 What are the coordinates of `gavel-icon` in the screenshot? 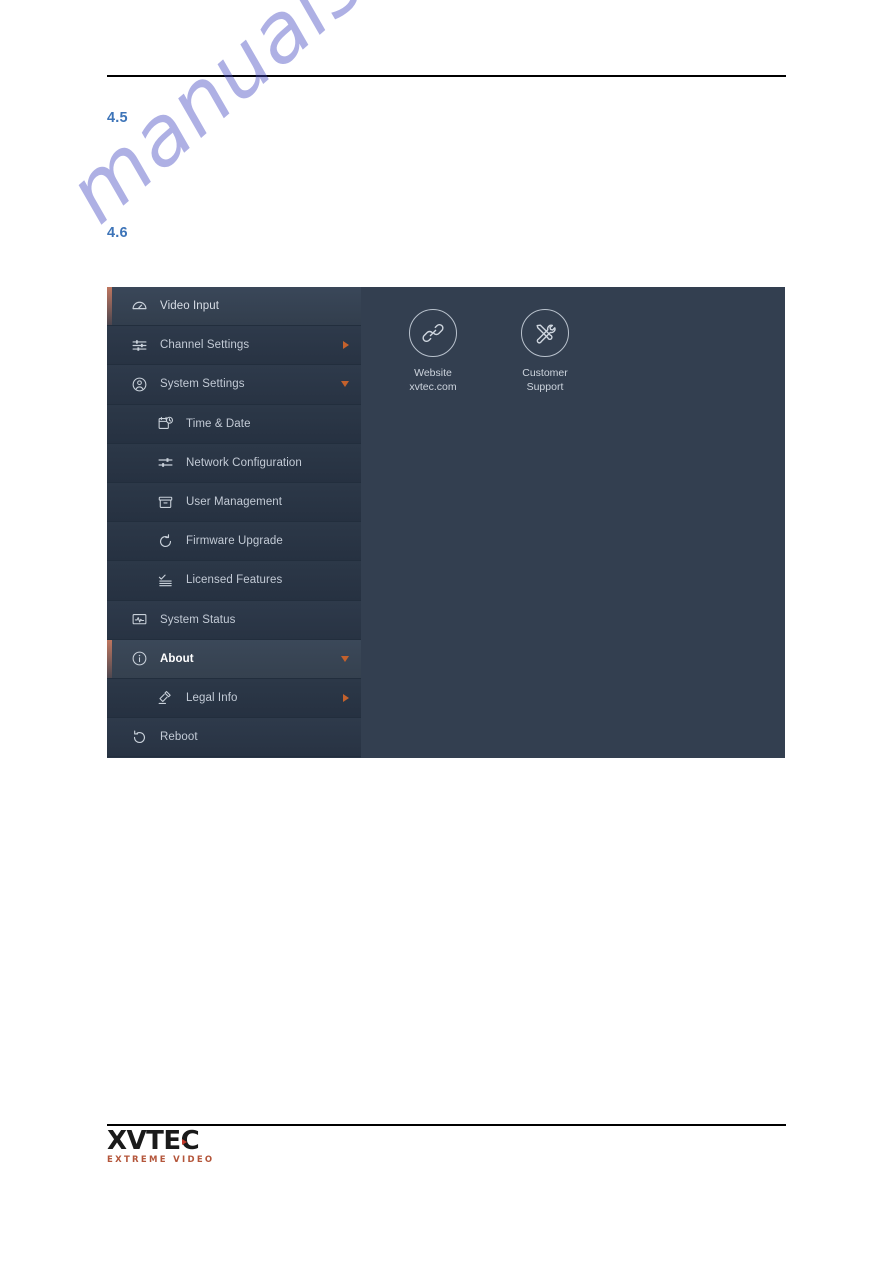 It's located at (165, 698).